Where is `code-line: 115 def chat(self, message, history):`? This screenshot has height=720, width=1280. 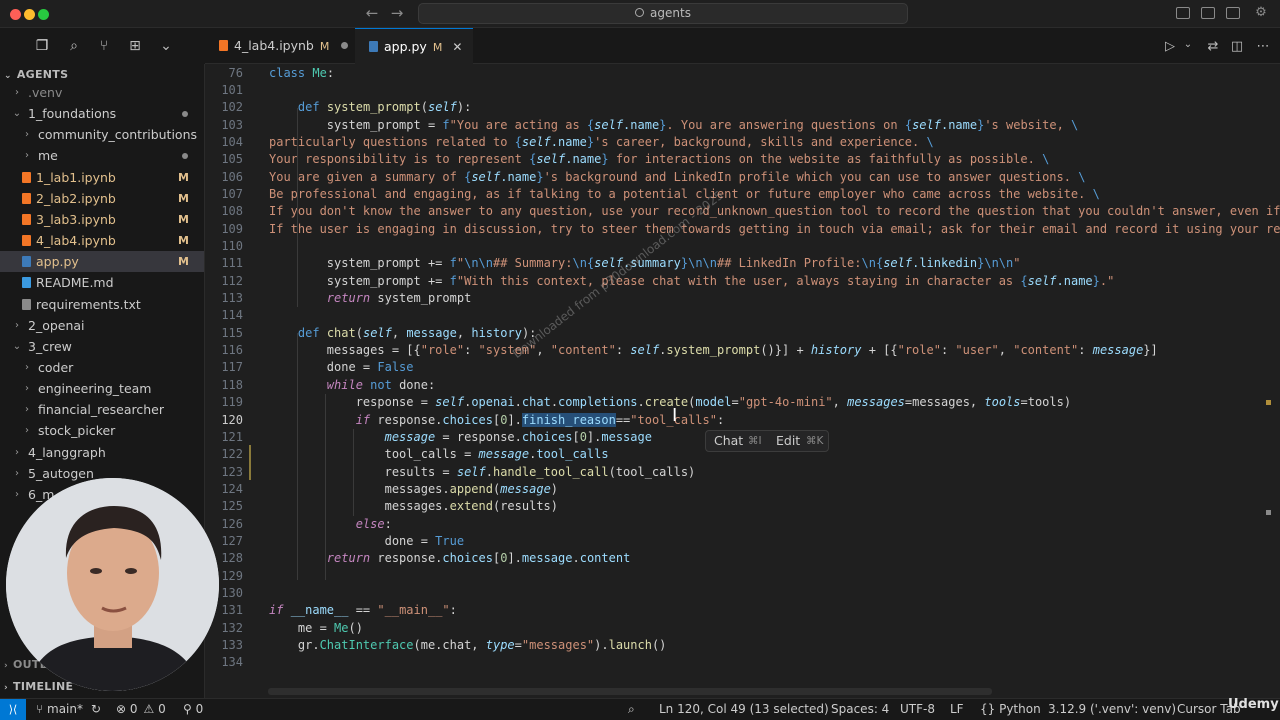
code-line: 115 def chat(self, message, history): is located at coordinates (742, 333).